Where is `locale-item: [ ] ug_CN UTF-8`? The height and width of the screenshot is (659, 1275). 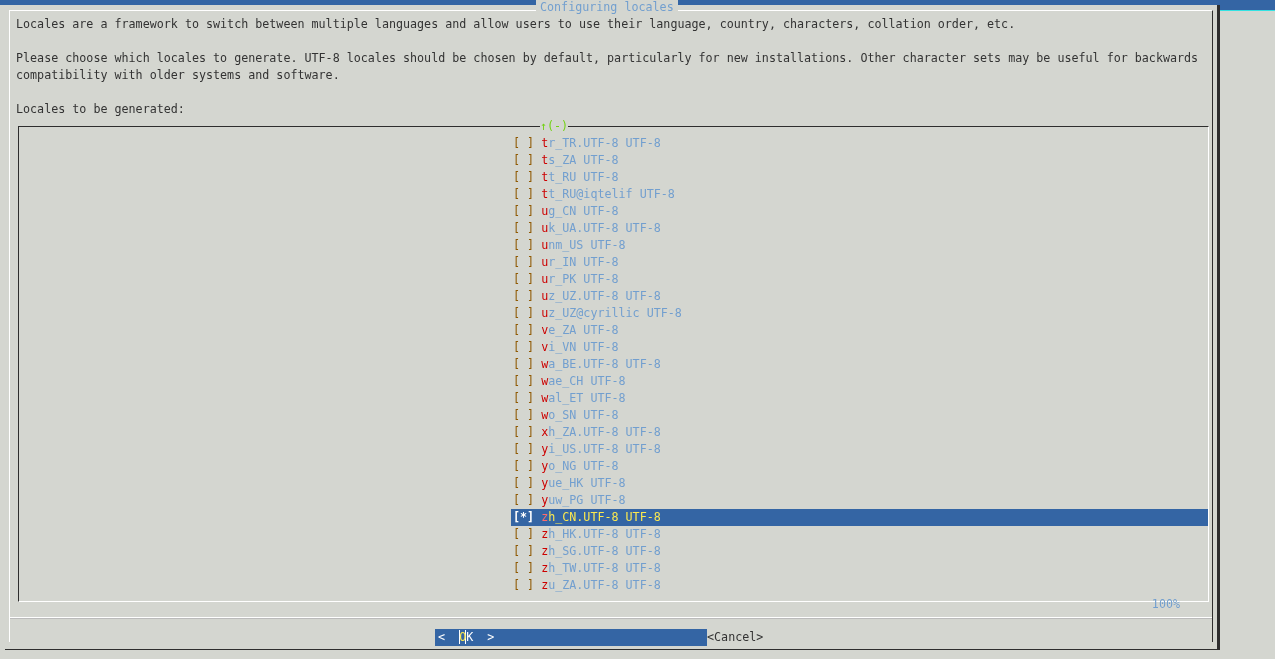 locale-item: [ ] ug_CN UTF-8 is located at coordinates (859, 211).